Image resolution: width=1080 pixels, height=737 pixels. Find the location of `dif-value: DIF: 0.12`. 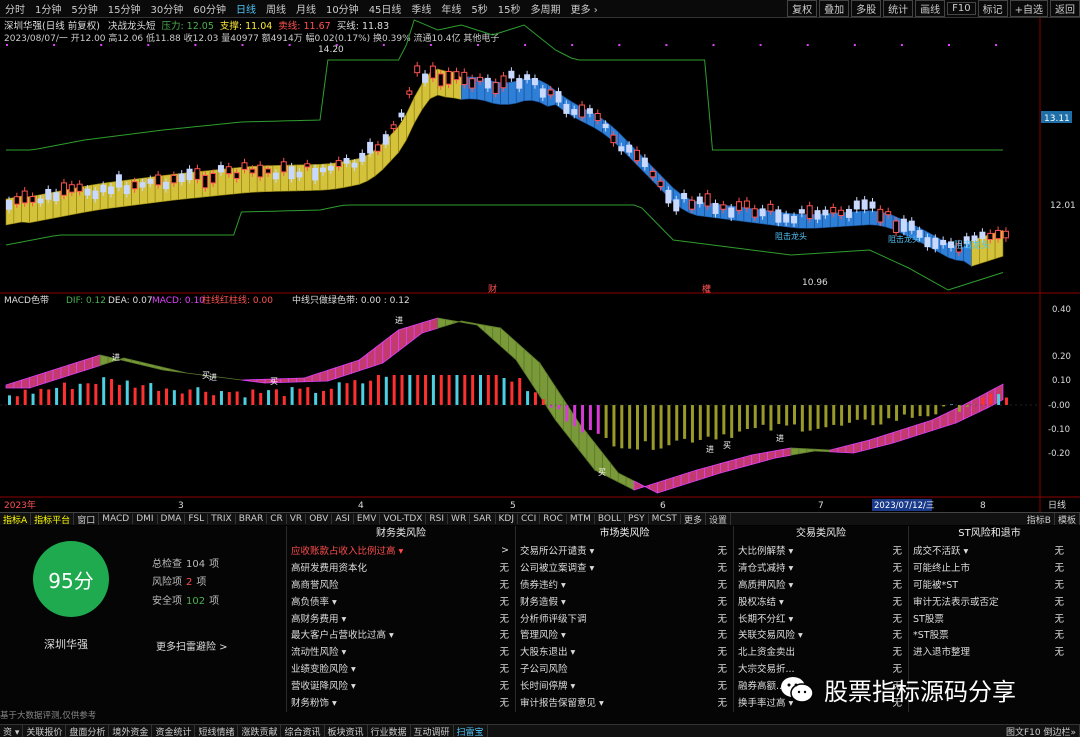

dif-value: DIF: 0.12 is located at coordinates (86, 301).